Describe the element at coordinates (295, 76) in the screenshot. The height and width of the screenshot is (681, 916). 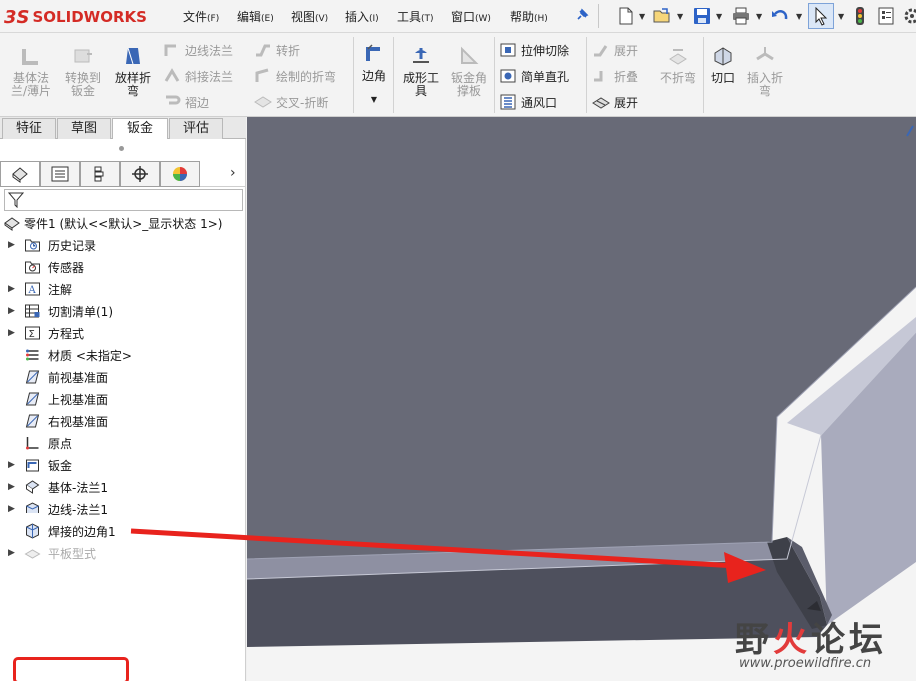
I see `sketched-bend-button: 绘制的折弯` at that location.